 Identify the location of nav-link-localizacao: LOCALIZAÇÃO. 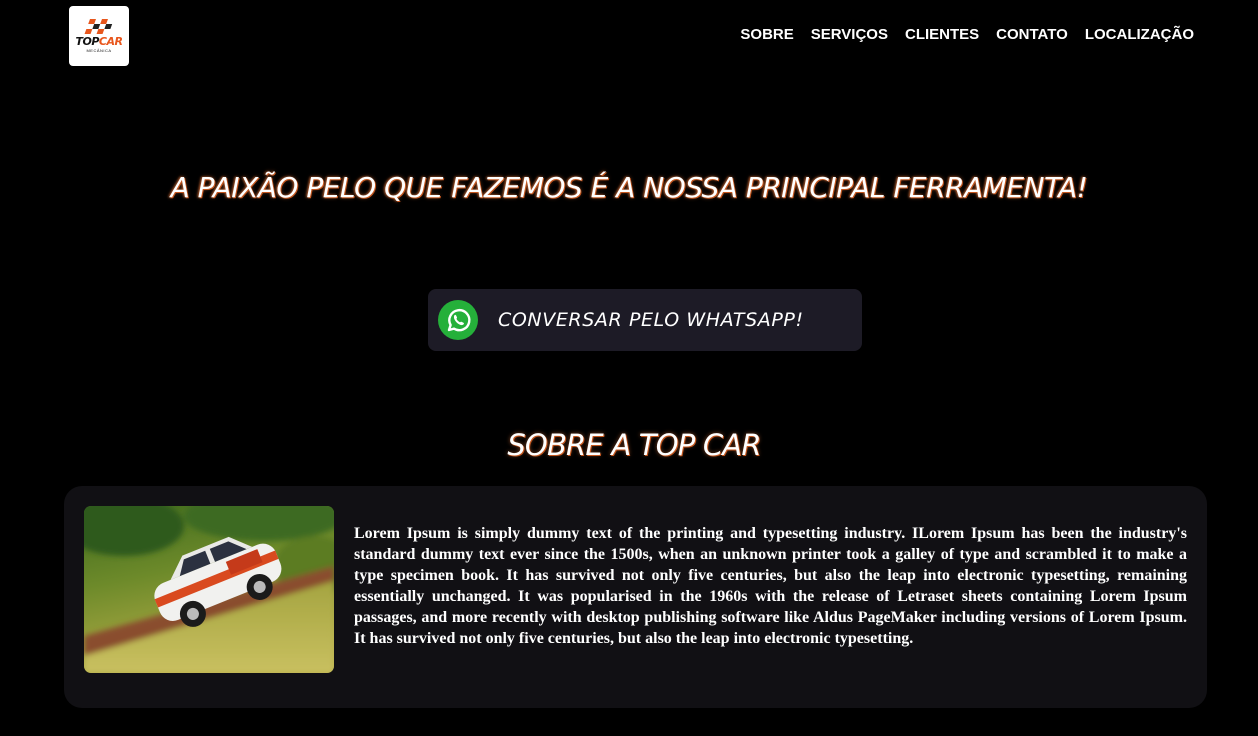
(1139, 34).